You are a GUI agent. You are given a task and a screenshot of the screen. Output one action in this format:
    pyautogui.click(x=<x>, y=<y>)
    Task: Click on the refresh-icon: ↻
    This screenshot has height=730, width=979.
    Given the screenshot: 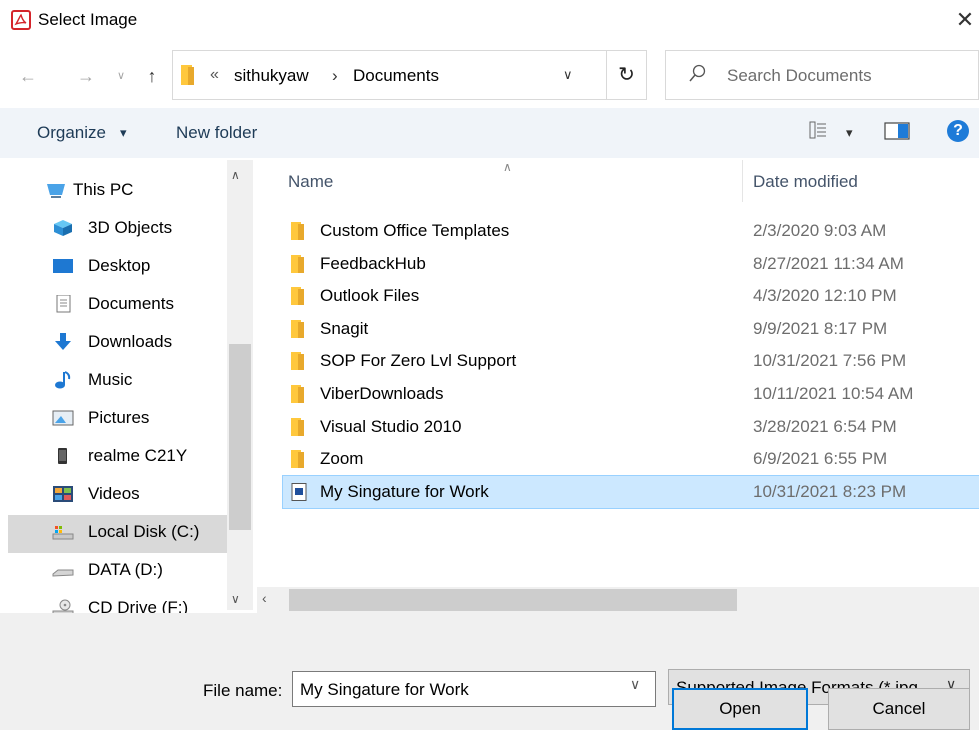 What is the action you would take?
    pyautogui.click(x=627, y=75)
    